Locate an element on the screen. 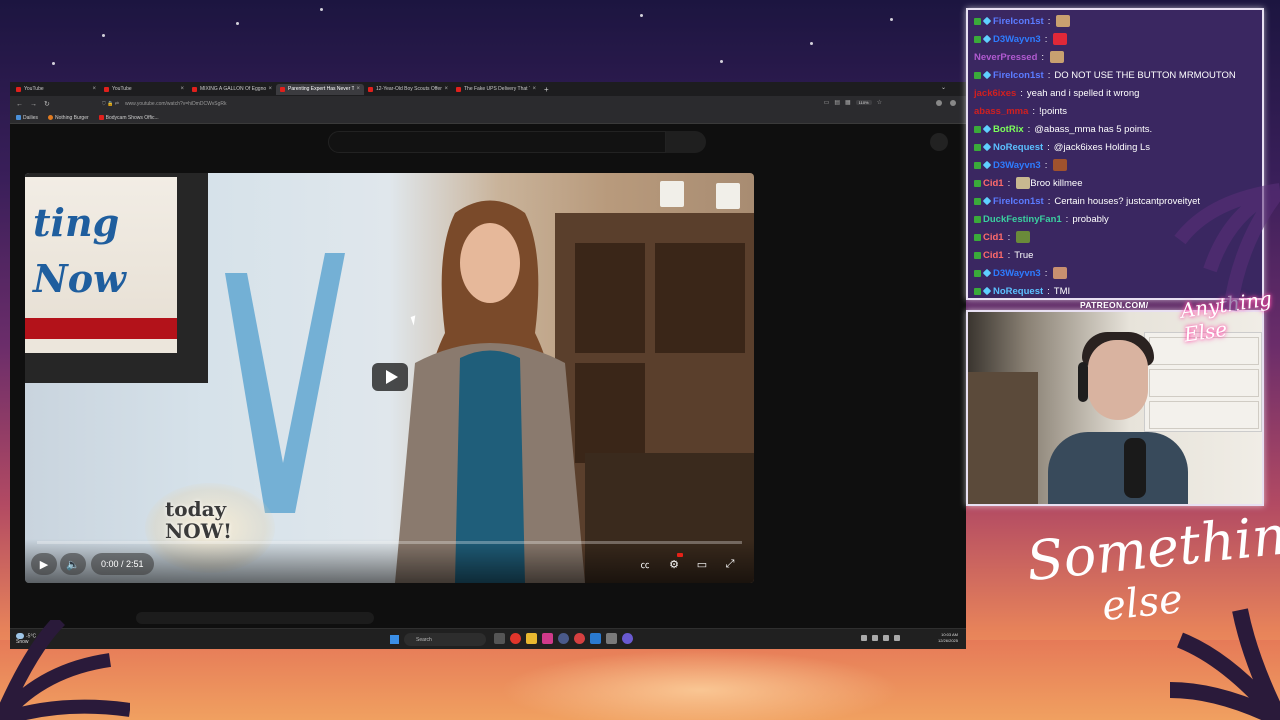 The image size is (1280, 720). zoom-level: 110% is located at coordinates (863, 102).